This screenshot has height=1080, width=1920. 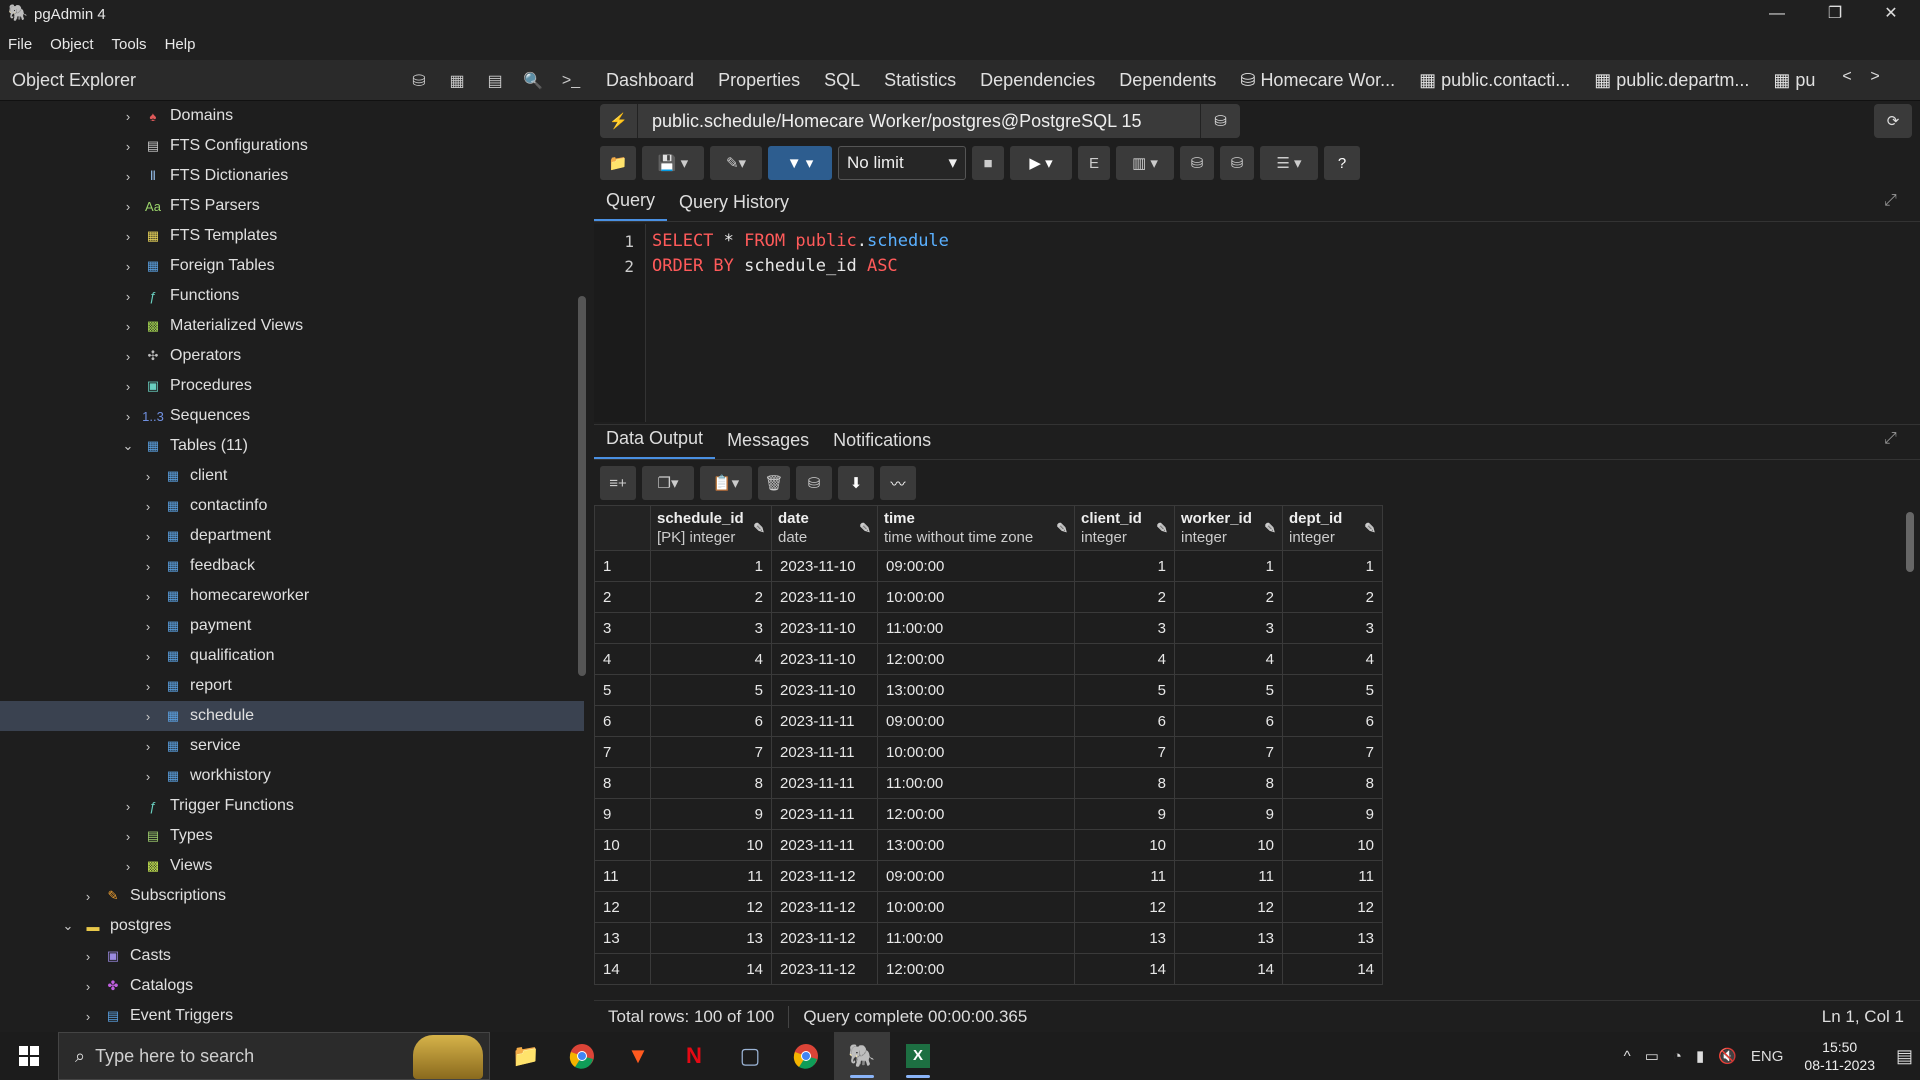 What do you see at coordinates (1835, 14) in the screenshot?
I see `restore-button: ❐` at bounding box center [1835, 14].